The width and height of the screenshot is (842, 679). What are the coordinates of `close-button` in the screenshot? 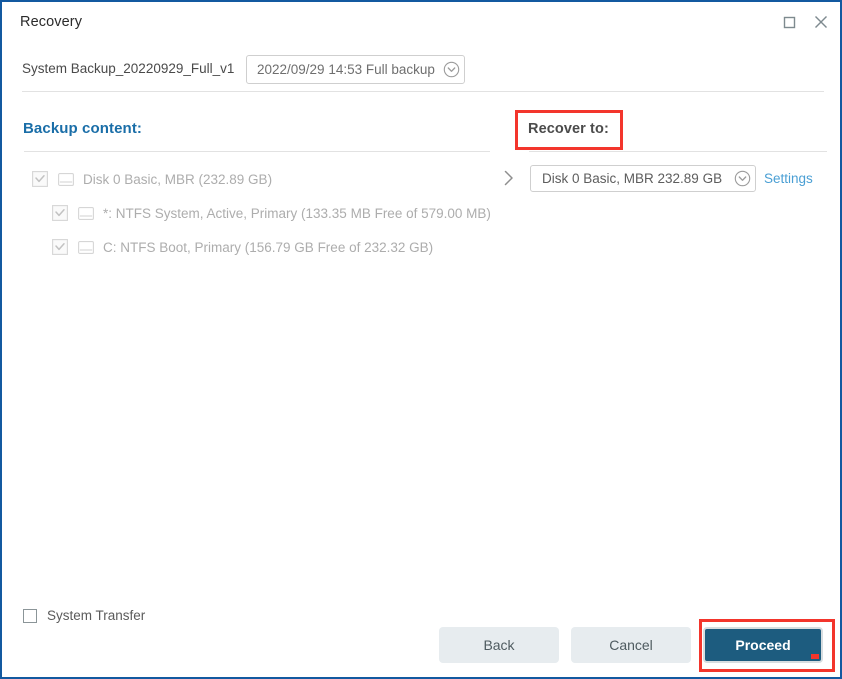 It's located at (821, 22).